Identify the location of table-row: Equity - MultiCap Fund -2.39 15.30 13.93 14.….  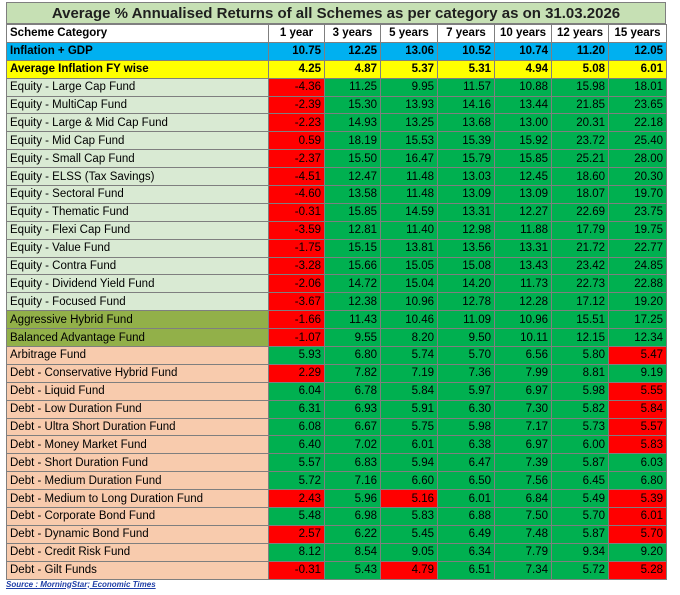
(336, 105).